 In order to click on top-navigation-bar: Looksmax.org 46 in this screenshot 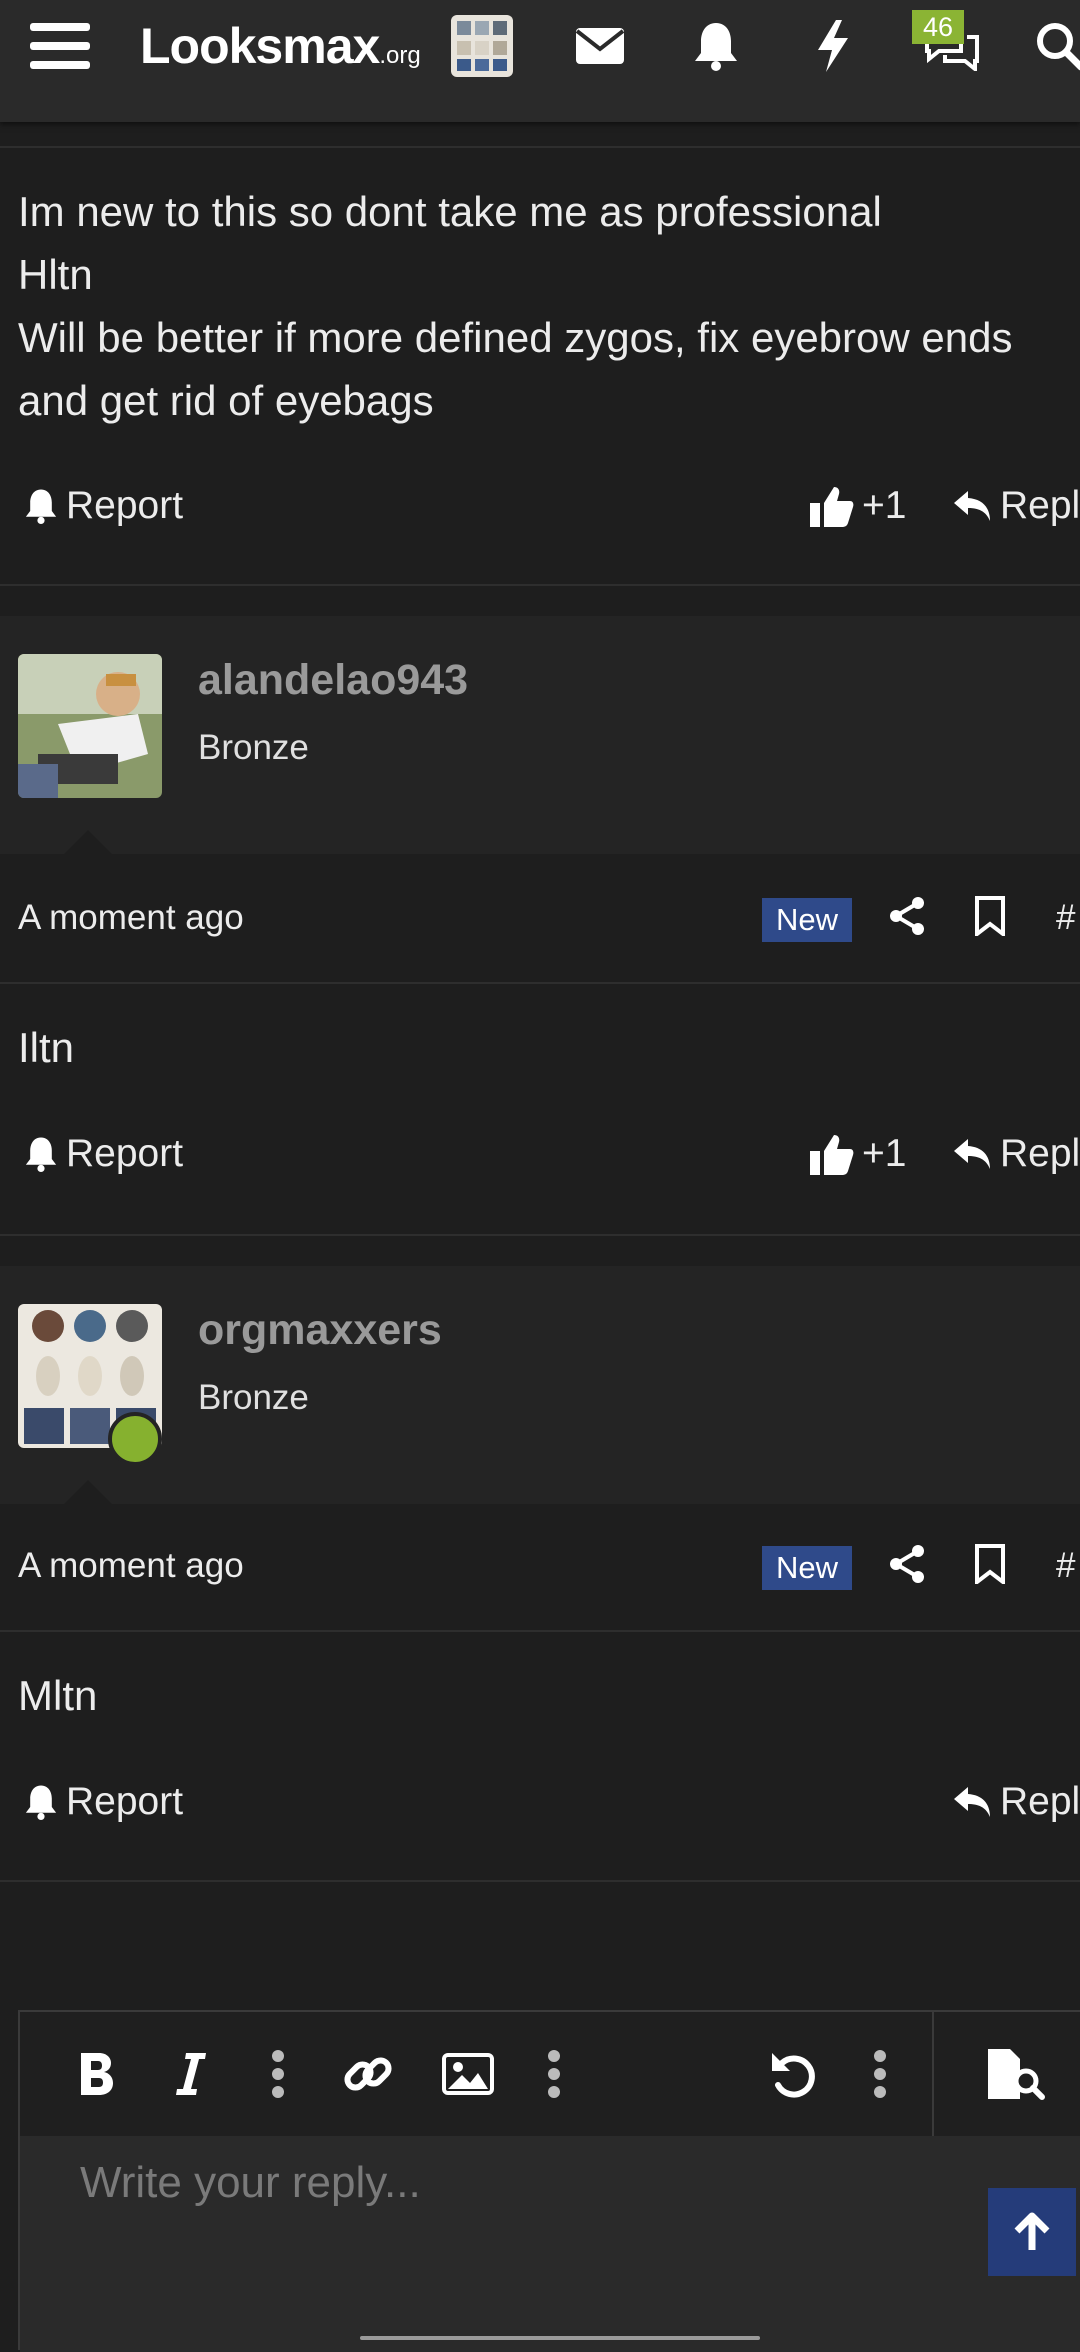, I will do `click(540, 61)`.